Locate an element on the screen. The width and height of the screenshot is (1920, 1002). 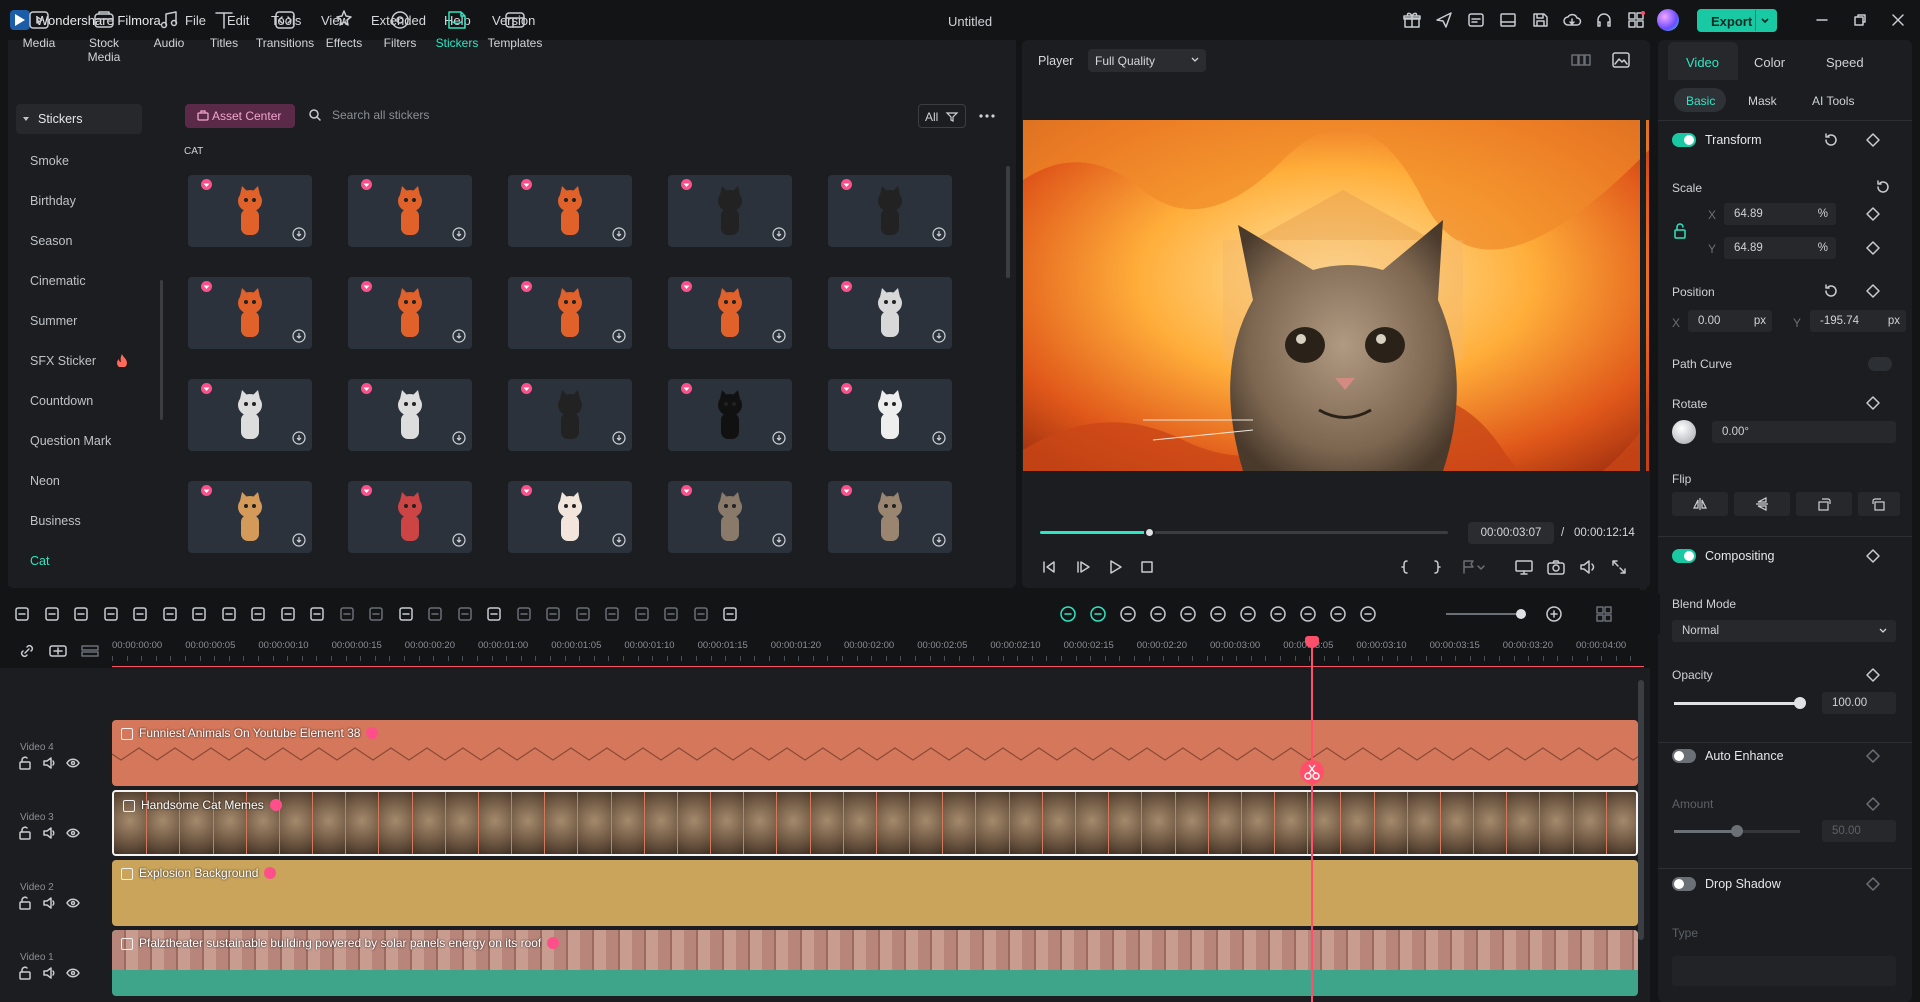
tool-effects: Effects is located at coordinates (344, 30).